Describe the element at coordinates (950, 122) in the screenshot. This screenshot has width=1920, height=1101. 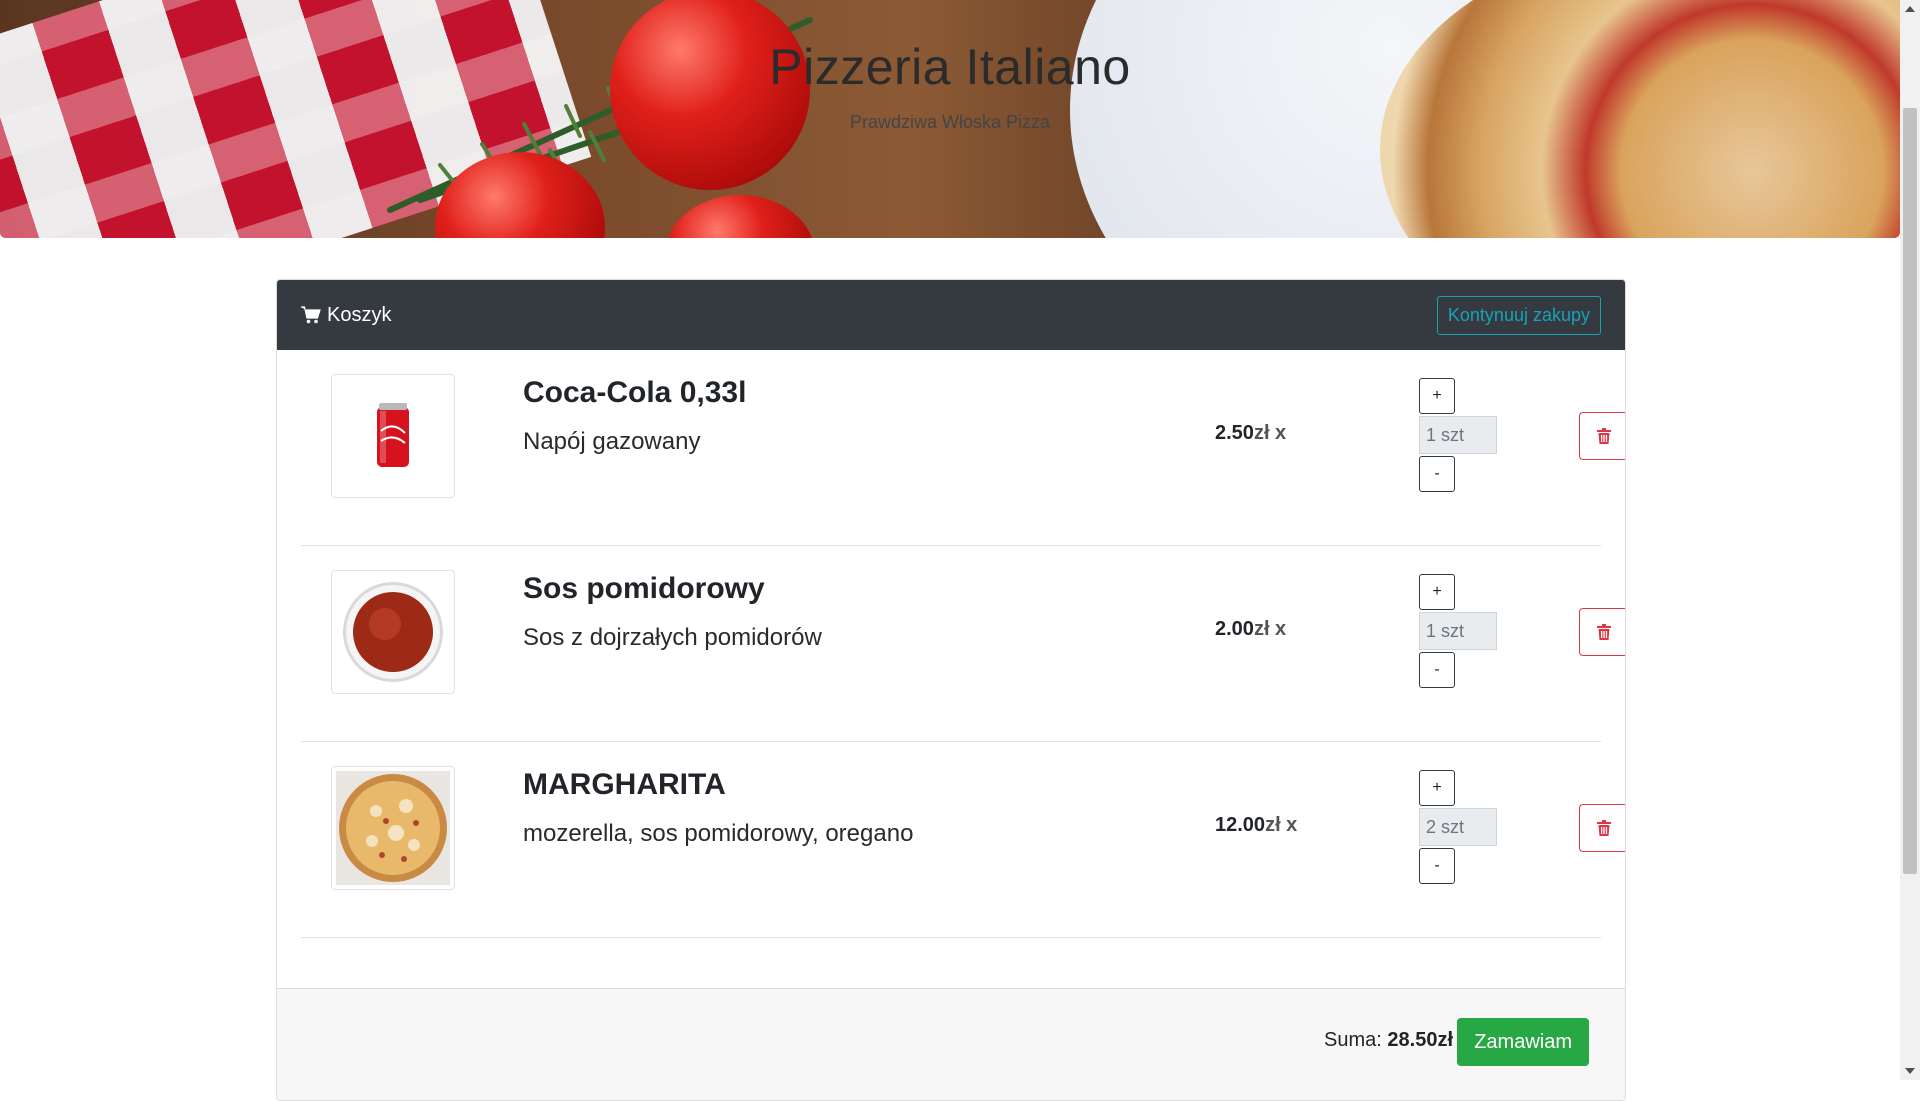
I see `site-subtitle: Prawdziwa Włoska Pizza` at that location.